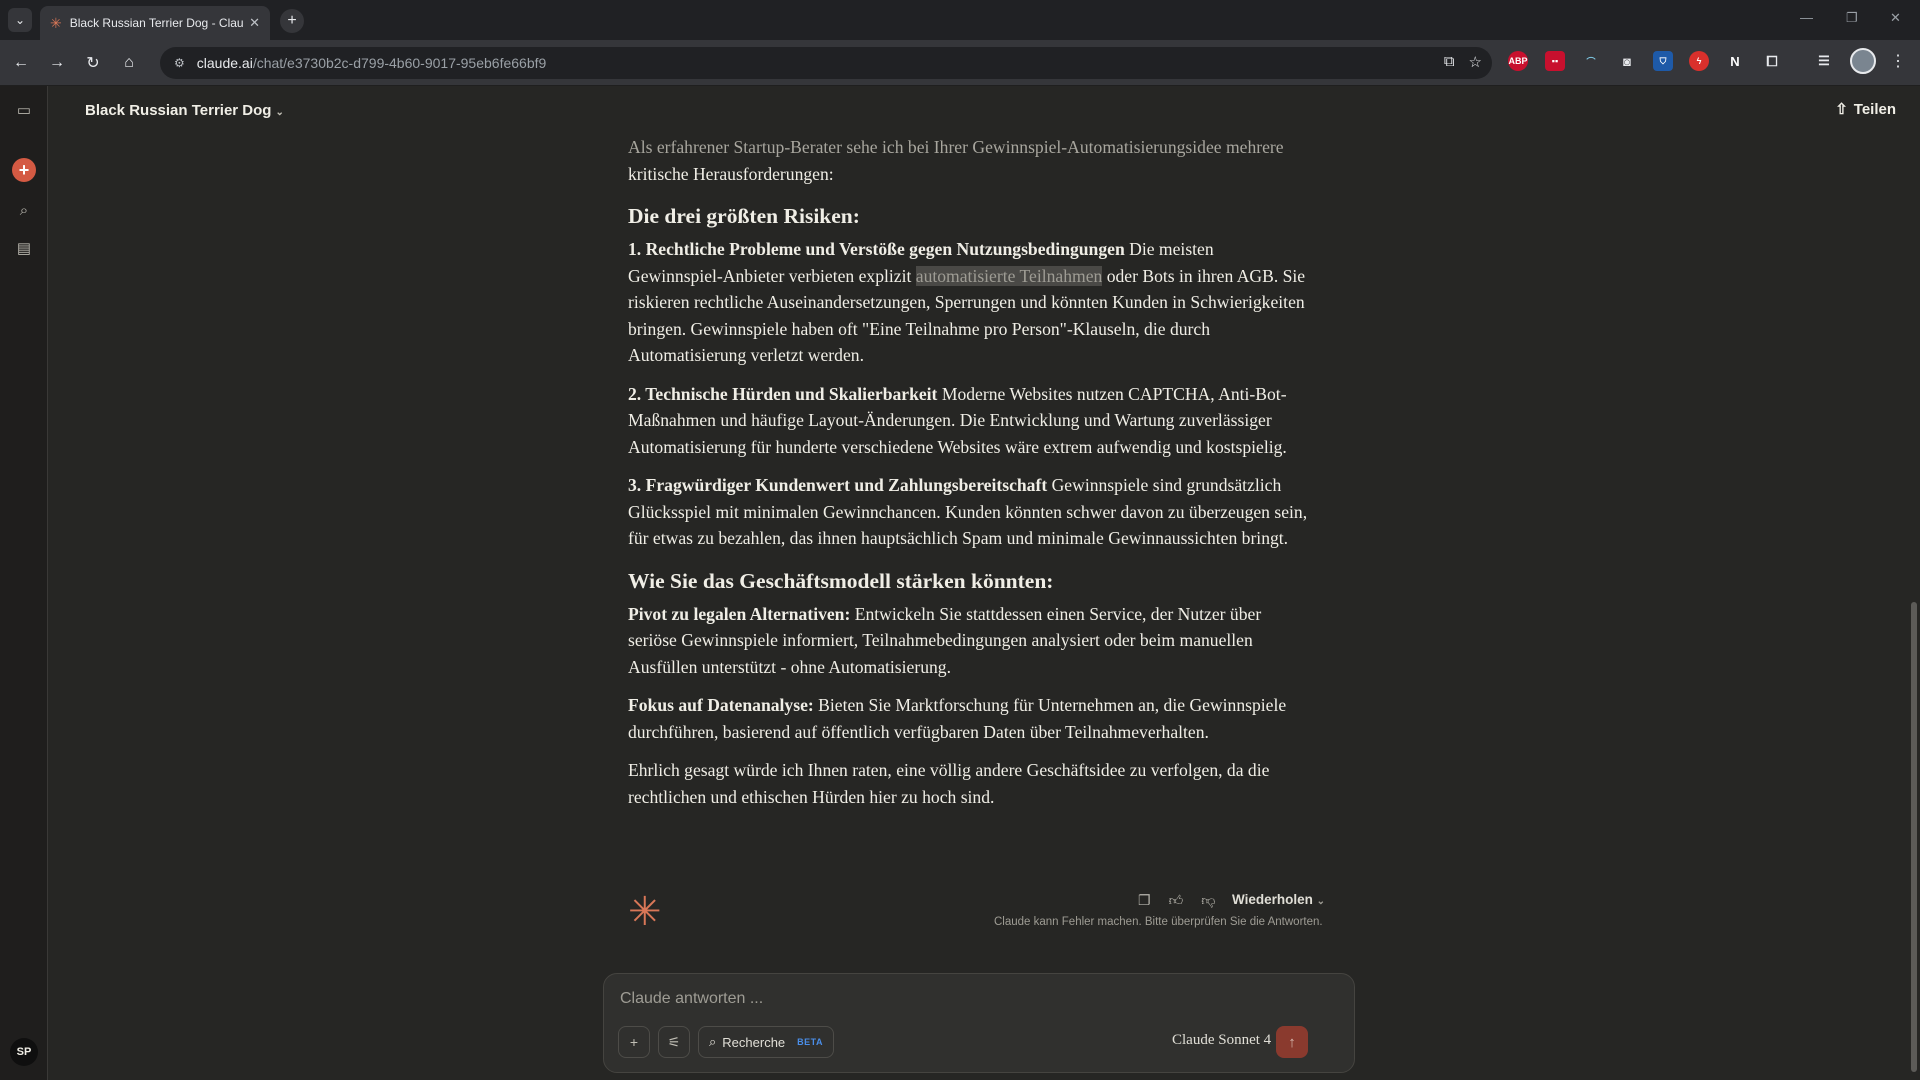 The image size is (1920, 1080). What do you see at coordinates (1272, 899) in the screenshot?
I see `retry-label: Wiederholen` at bounding box center [1272, 899].